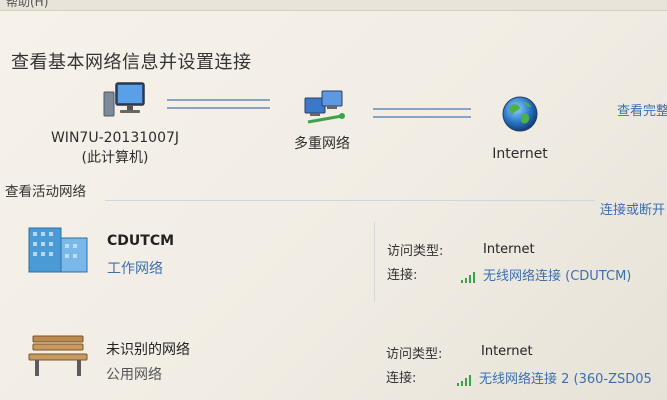 The width and height of the screenshot is (667, 400). What do you see at coordinates (59, 248) in the screenshot?
I see `work-network-icon` at bounding box center [59, 248].